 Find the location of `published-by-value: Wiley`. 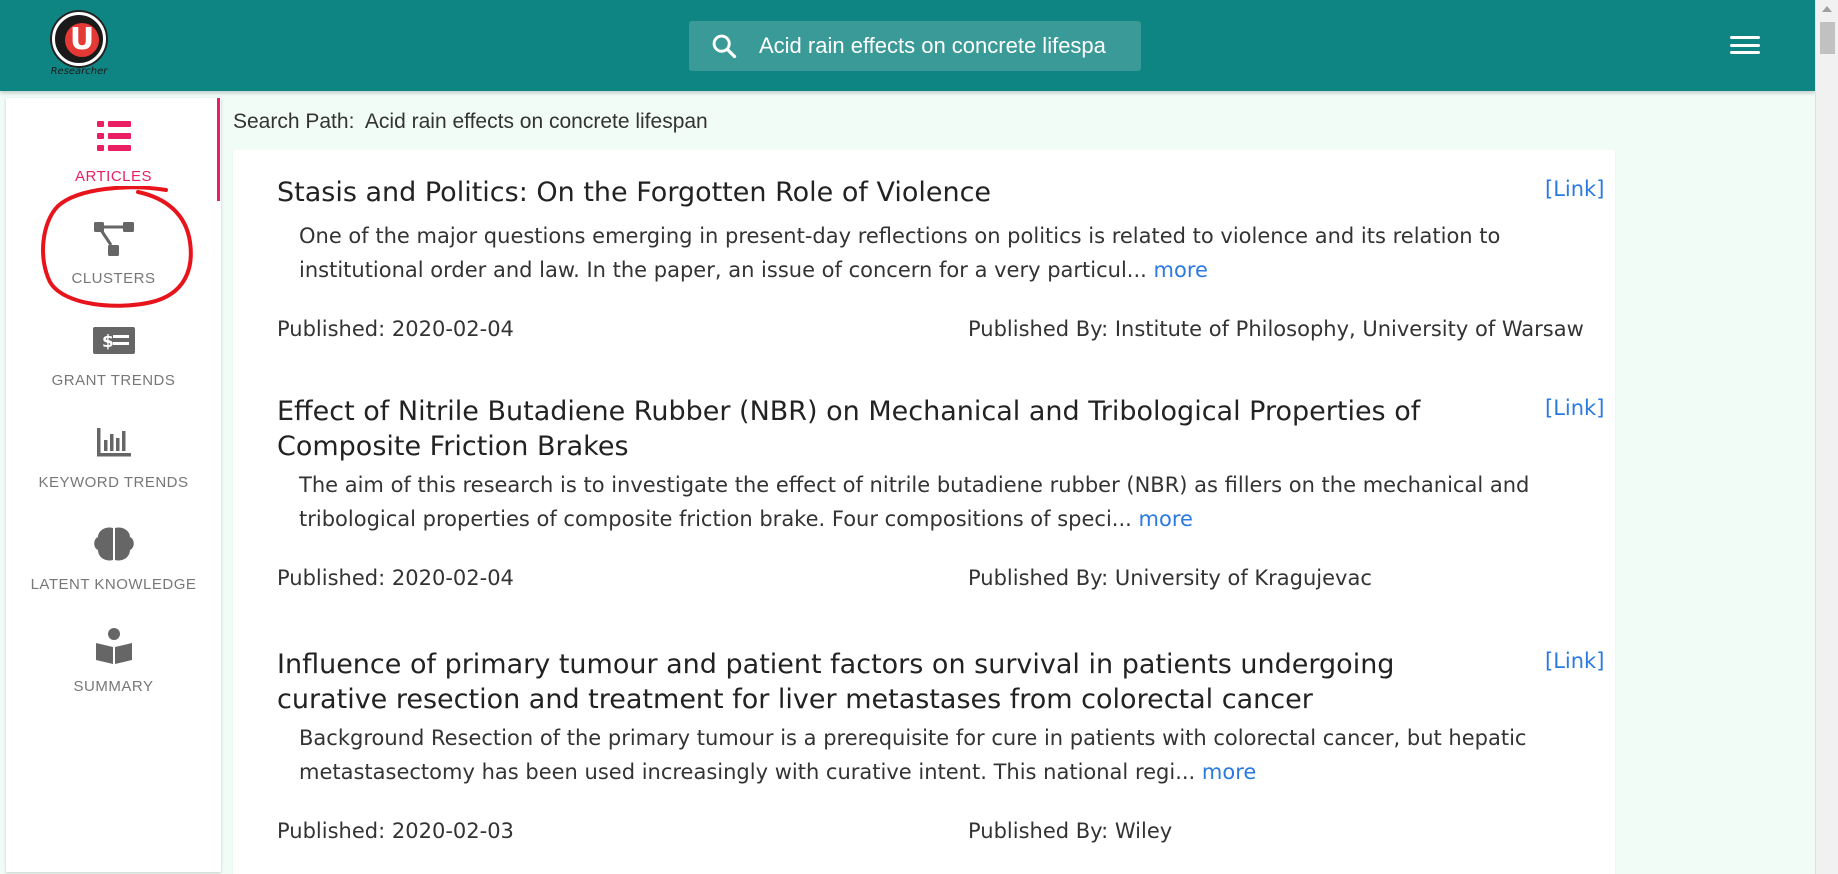

published-by-value: Wiley is located at coordinates (1143, 831).